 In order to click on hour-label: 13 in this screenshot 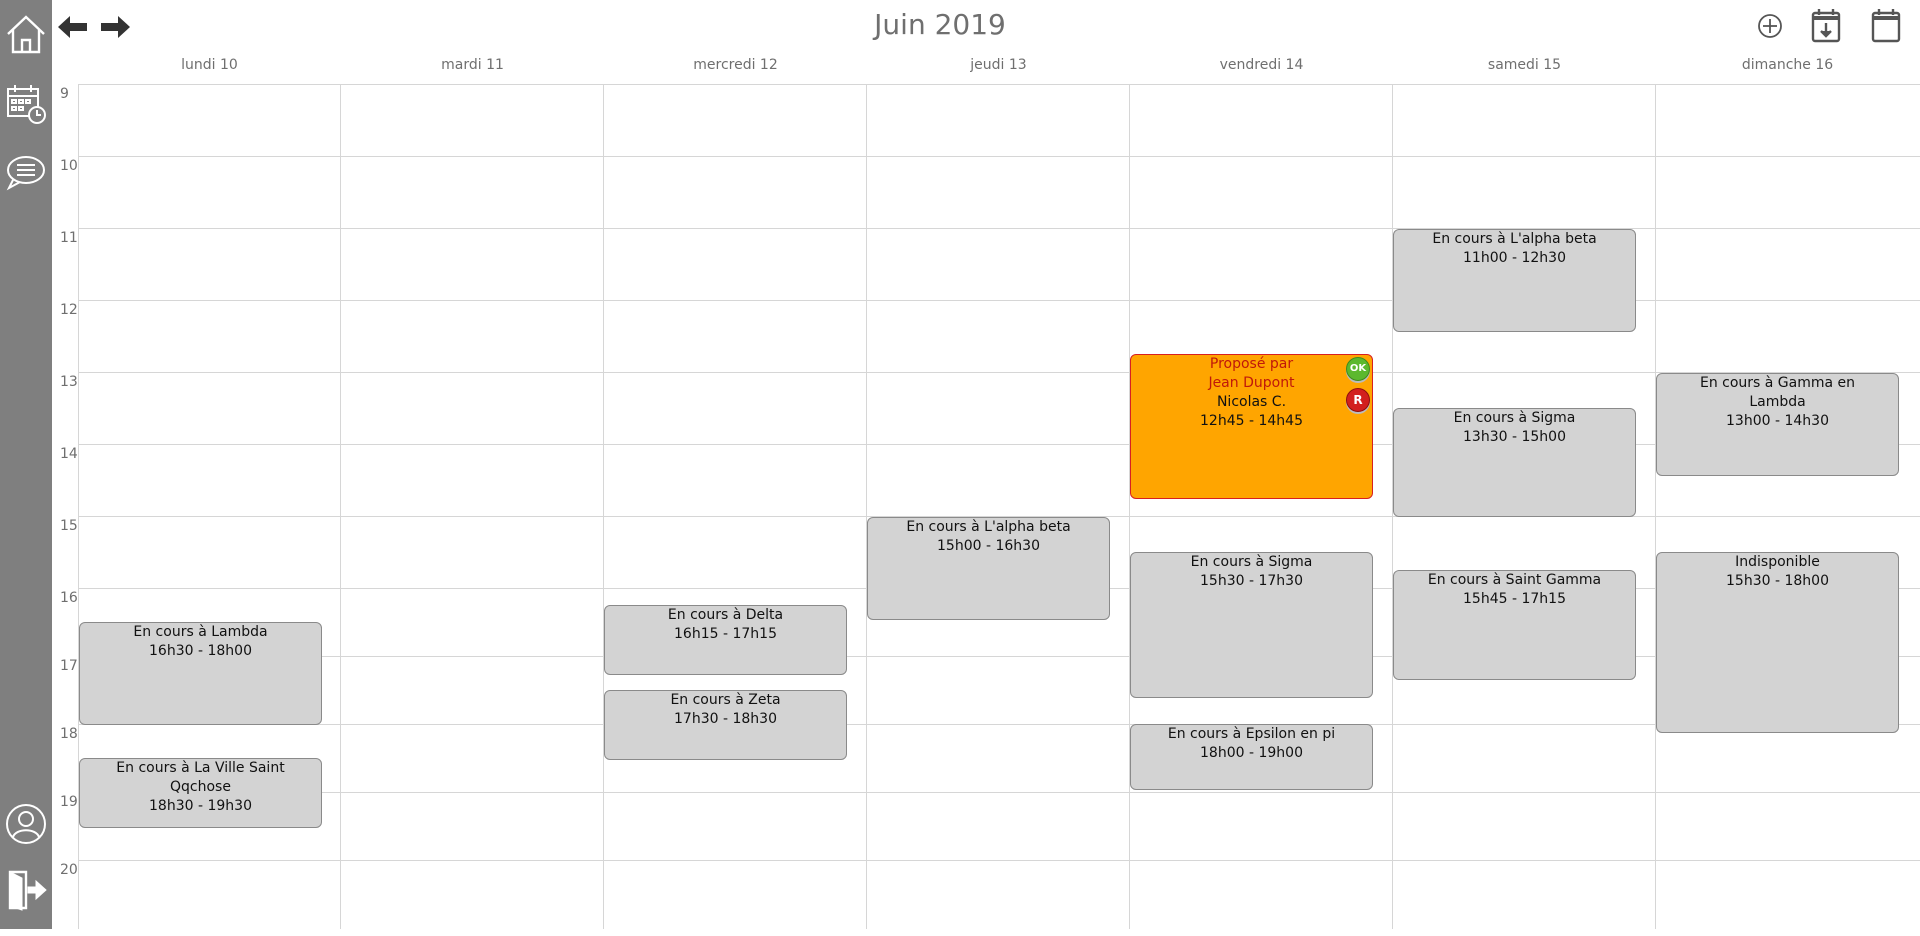, I will do `click(69, 382)`.